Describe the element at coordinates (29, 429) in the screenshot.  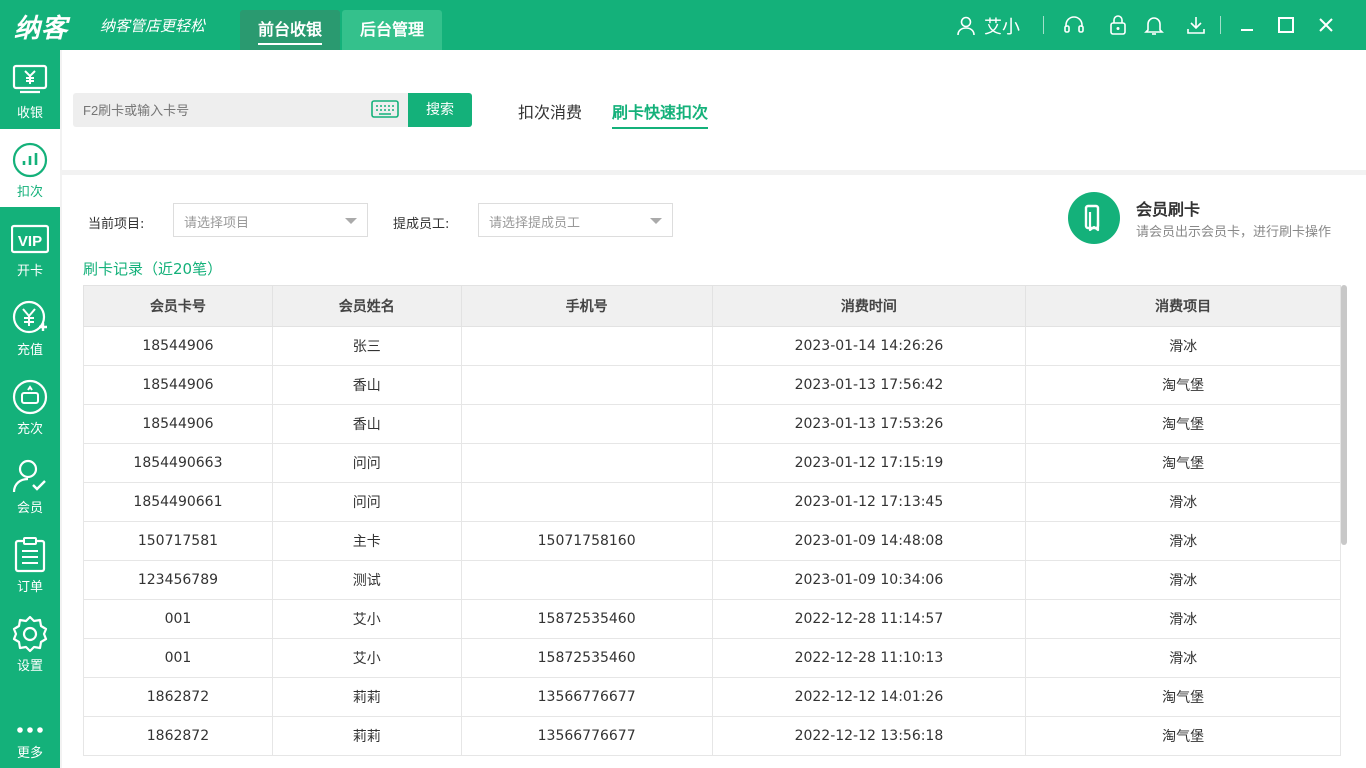
I see `sidebar-item-label: 充次` at that location.